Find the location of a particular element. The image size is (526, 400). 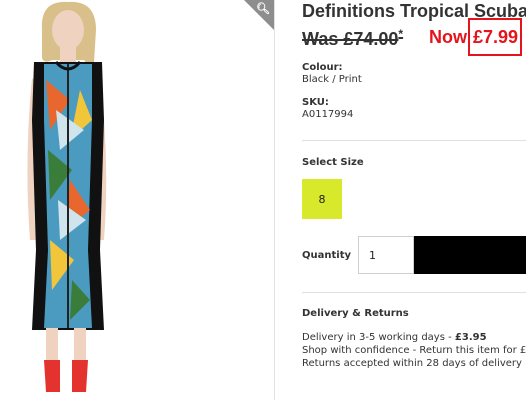

delivery-price: £3.95 is located at coordinates (470, 337).